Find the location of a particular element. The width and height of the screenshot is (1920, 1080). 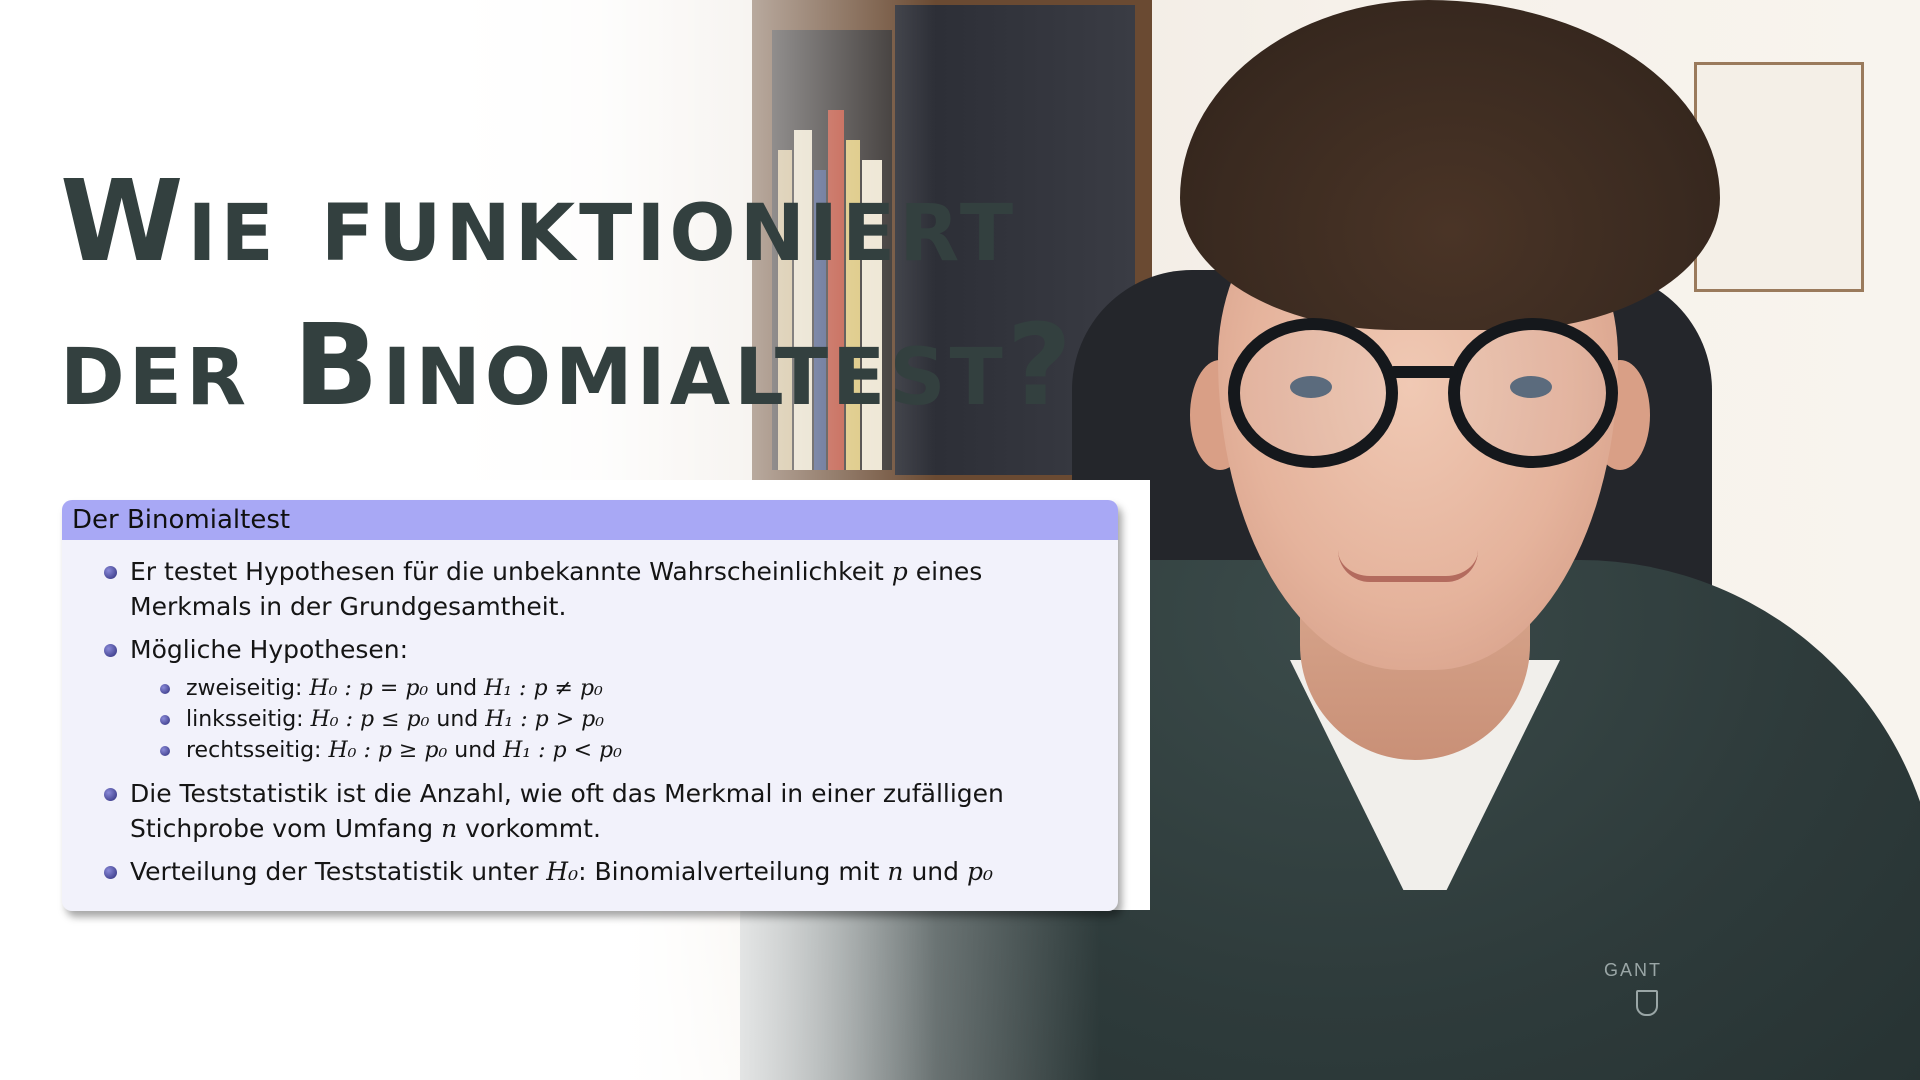

block-title: Der Binomialtest is located at coordinates (590, 520).